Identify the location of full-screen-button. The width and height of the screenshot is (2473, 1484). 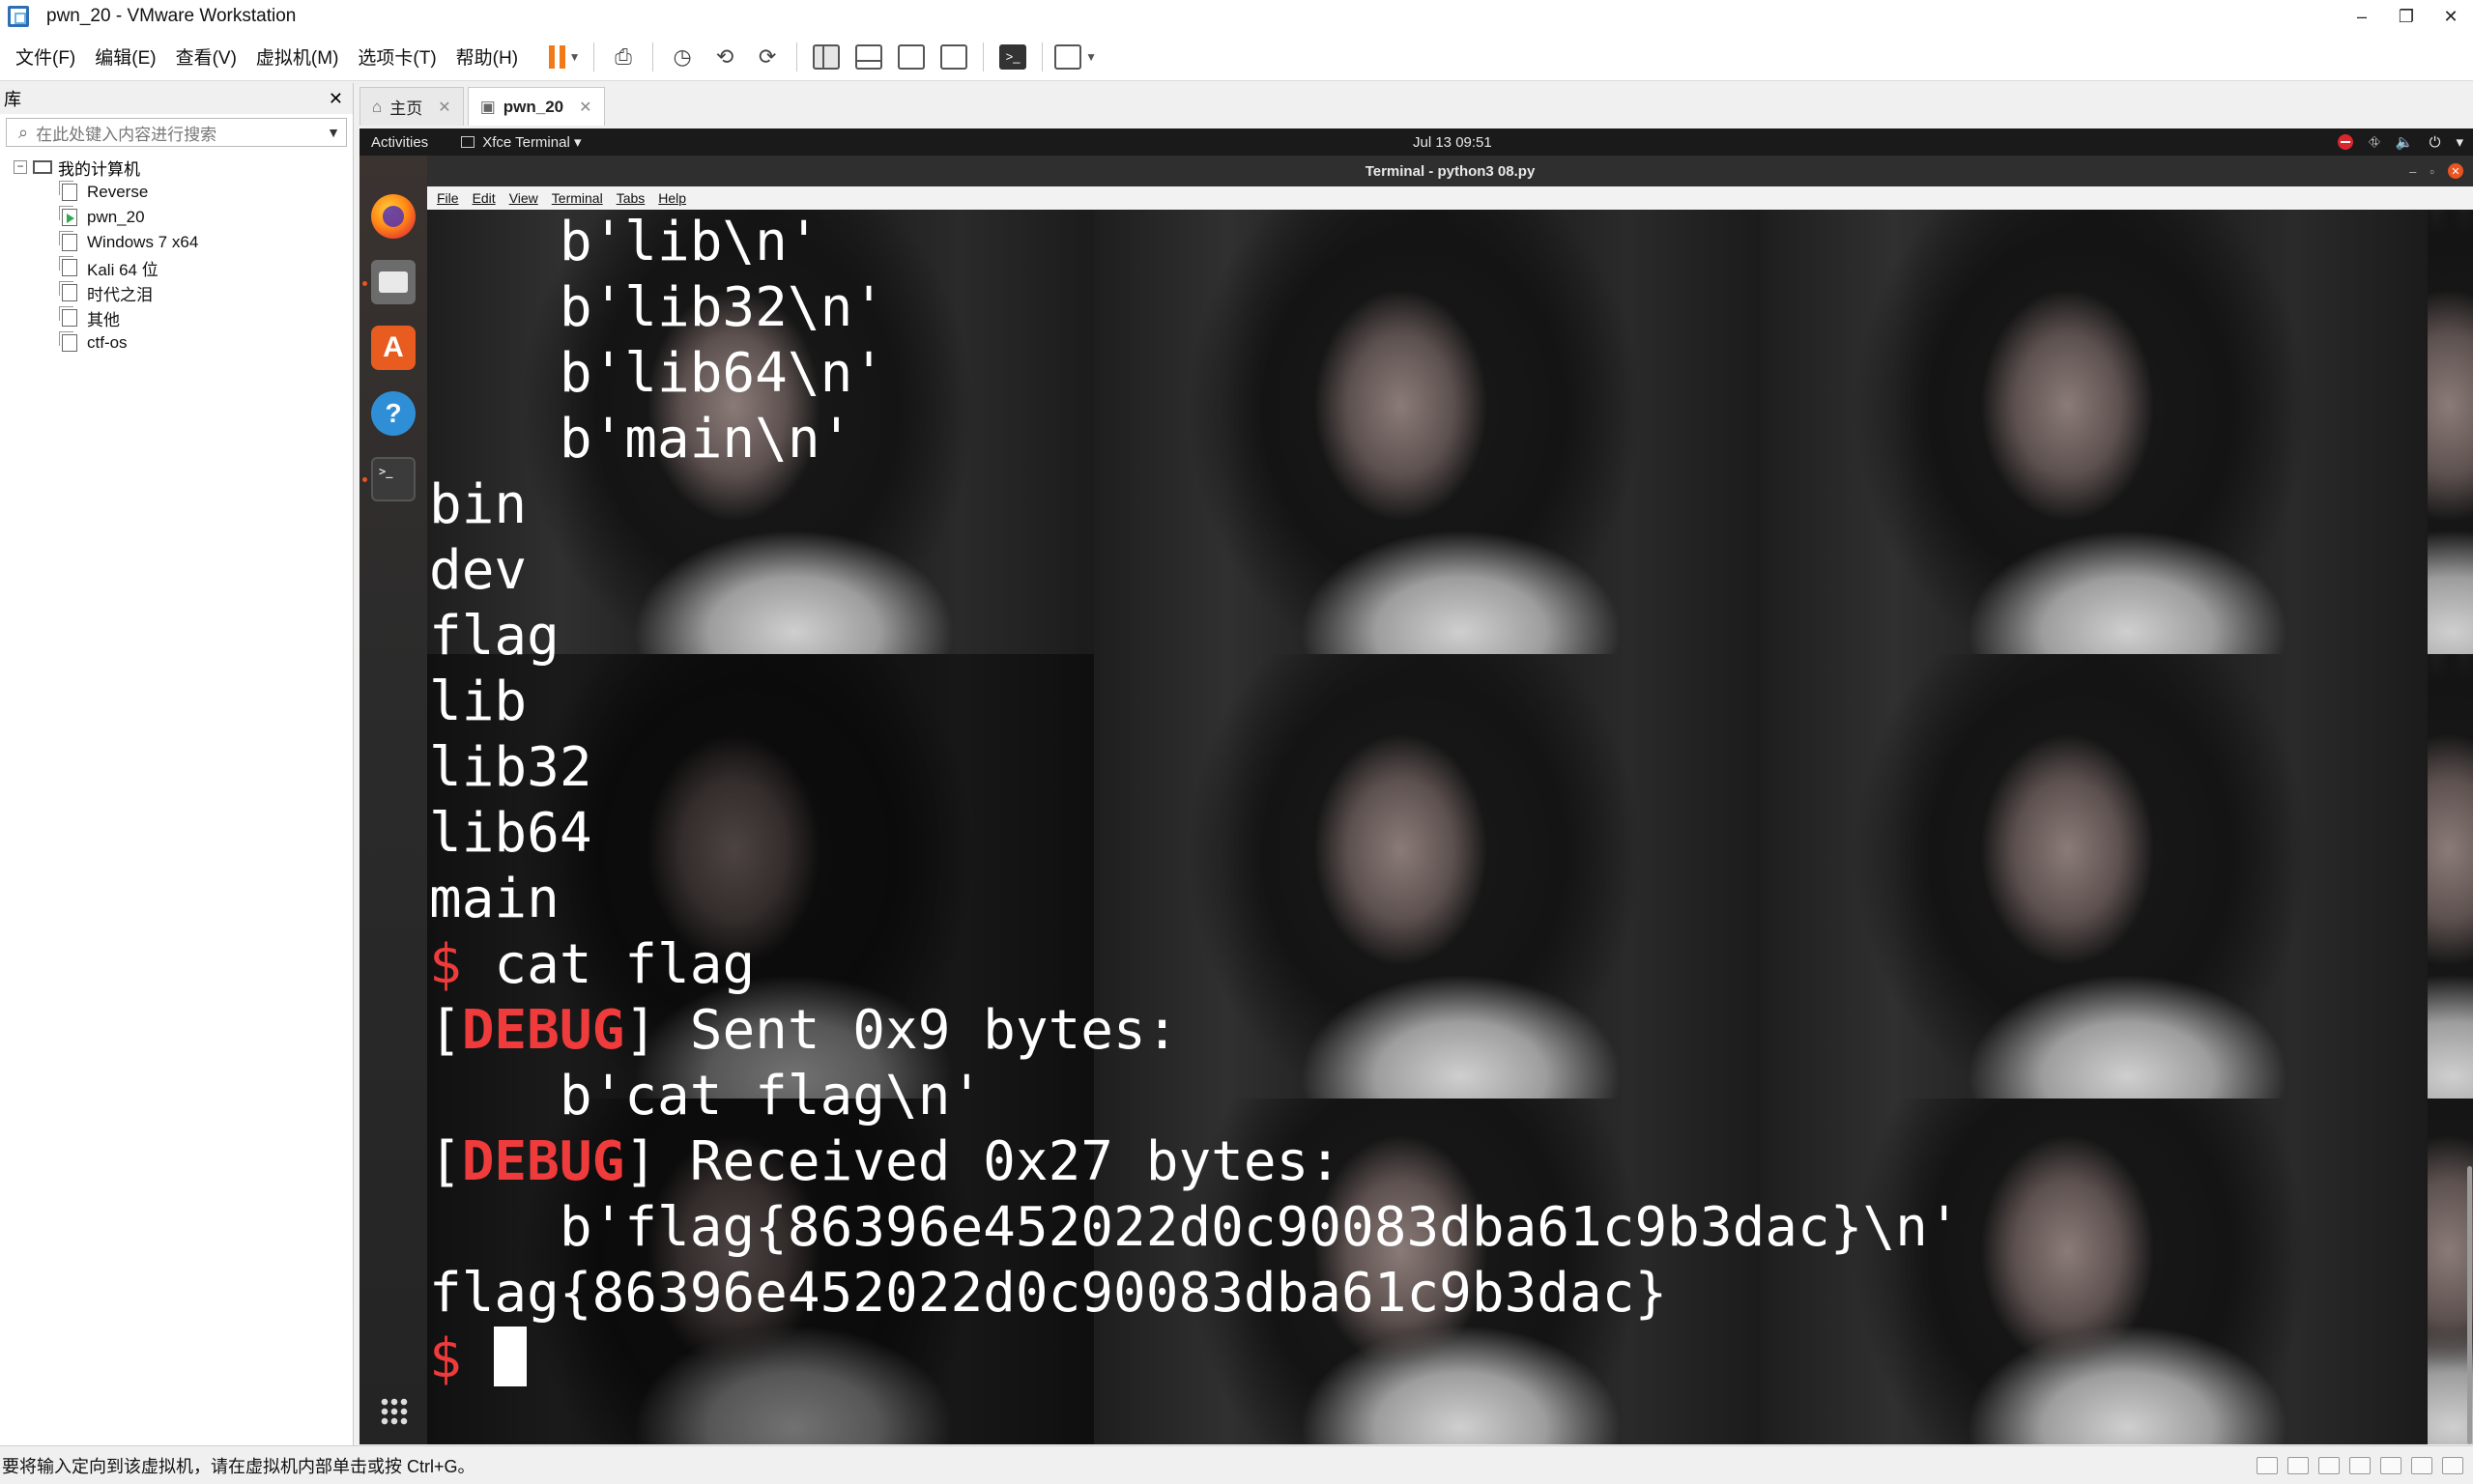
(911, 57).